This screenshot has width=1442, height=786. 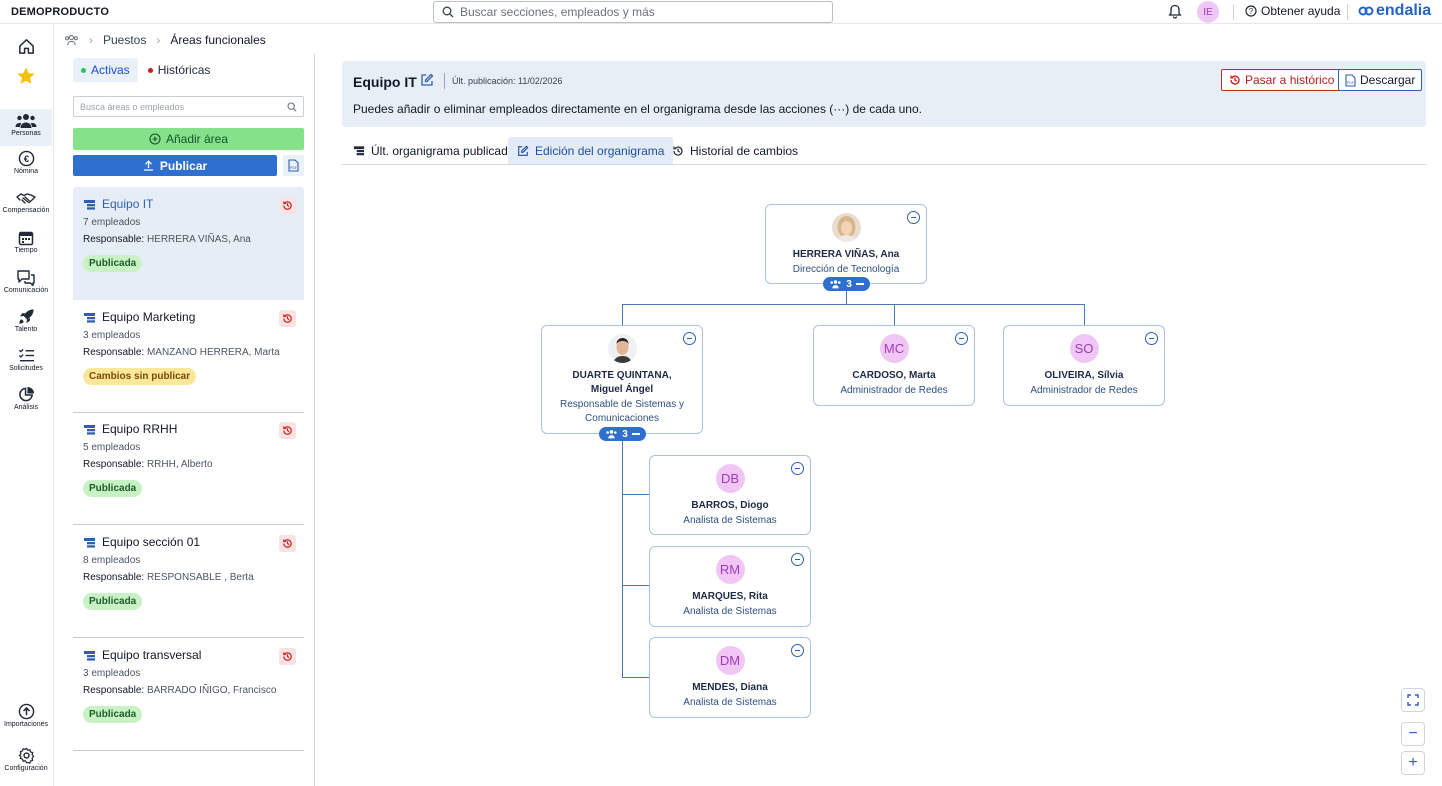 What do you see at coordinates (359, 151) in the screenshot?
I see `org-icon` at bounding box center [359, 151].